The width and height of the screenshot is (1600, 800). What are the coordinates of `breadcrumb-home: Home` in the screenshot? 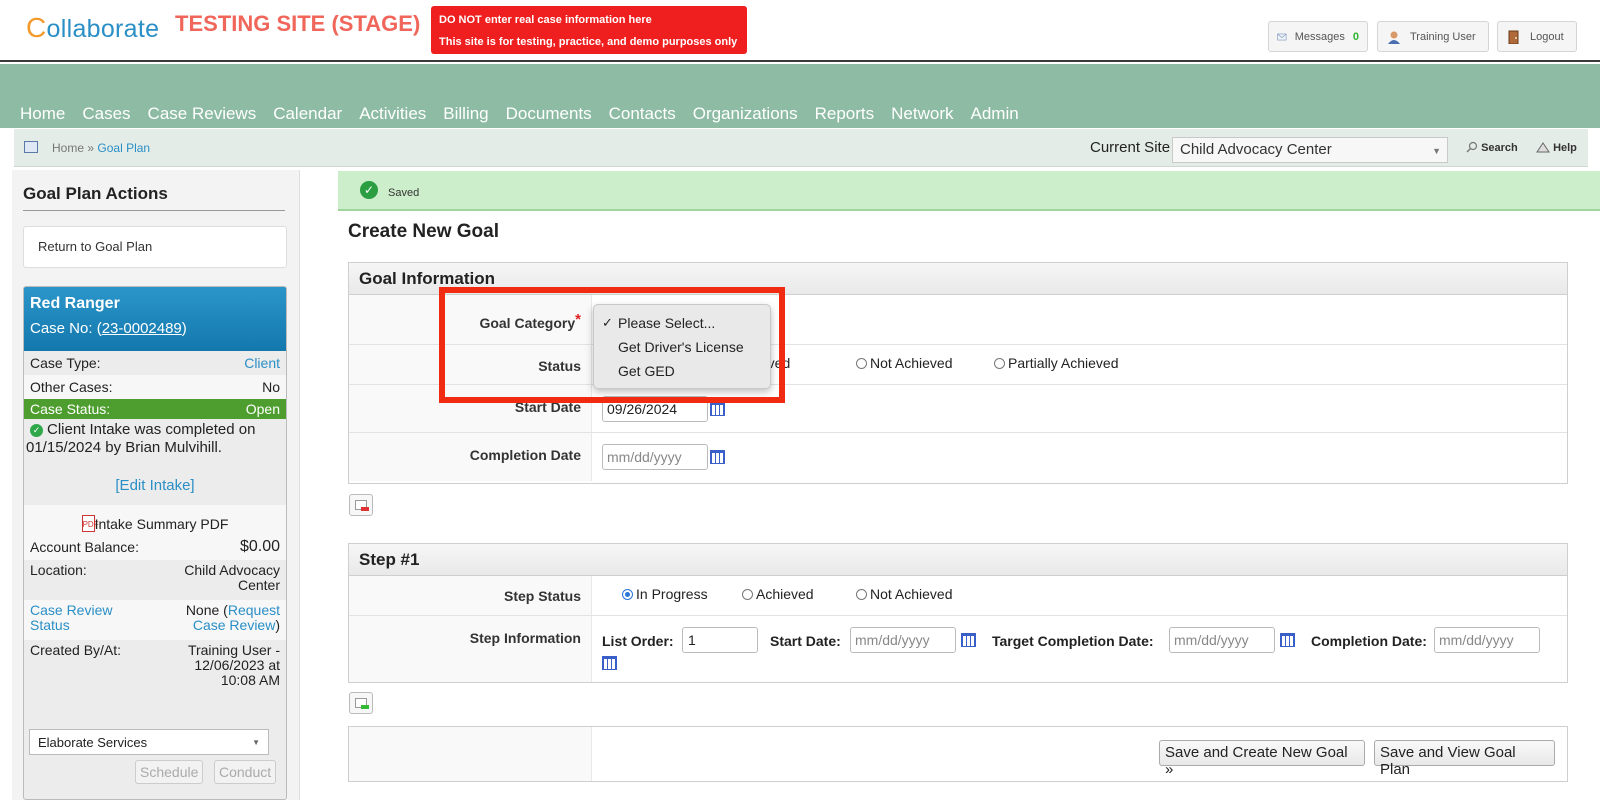 It's located at (68, 148).